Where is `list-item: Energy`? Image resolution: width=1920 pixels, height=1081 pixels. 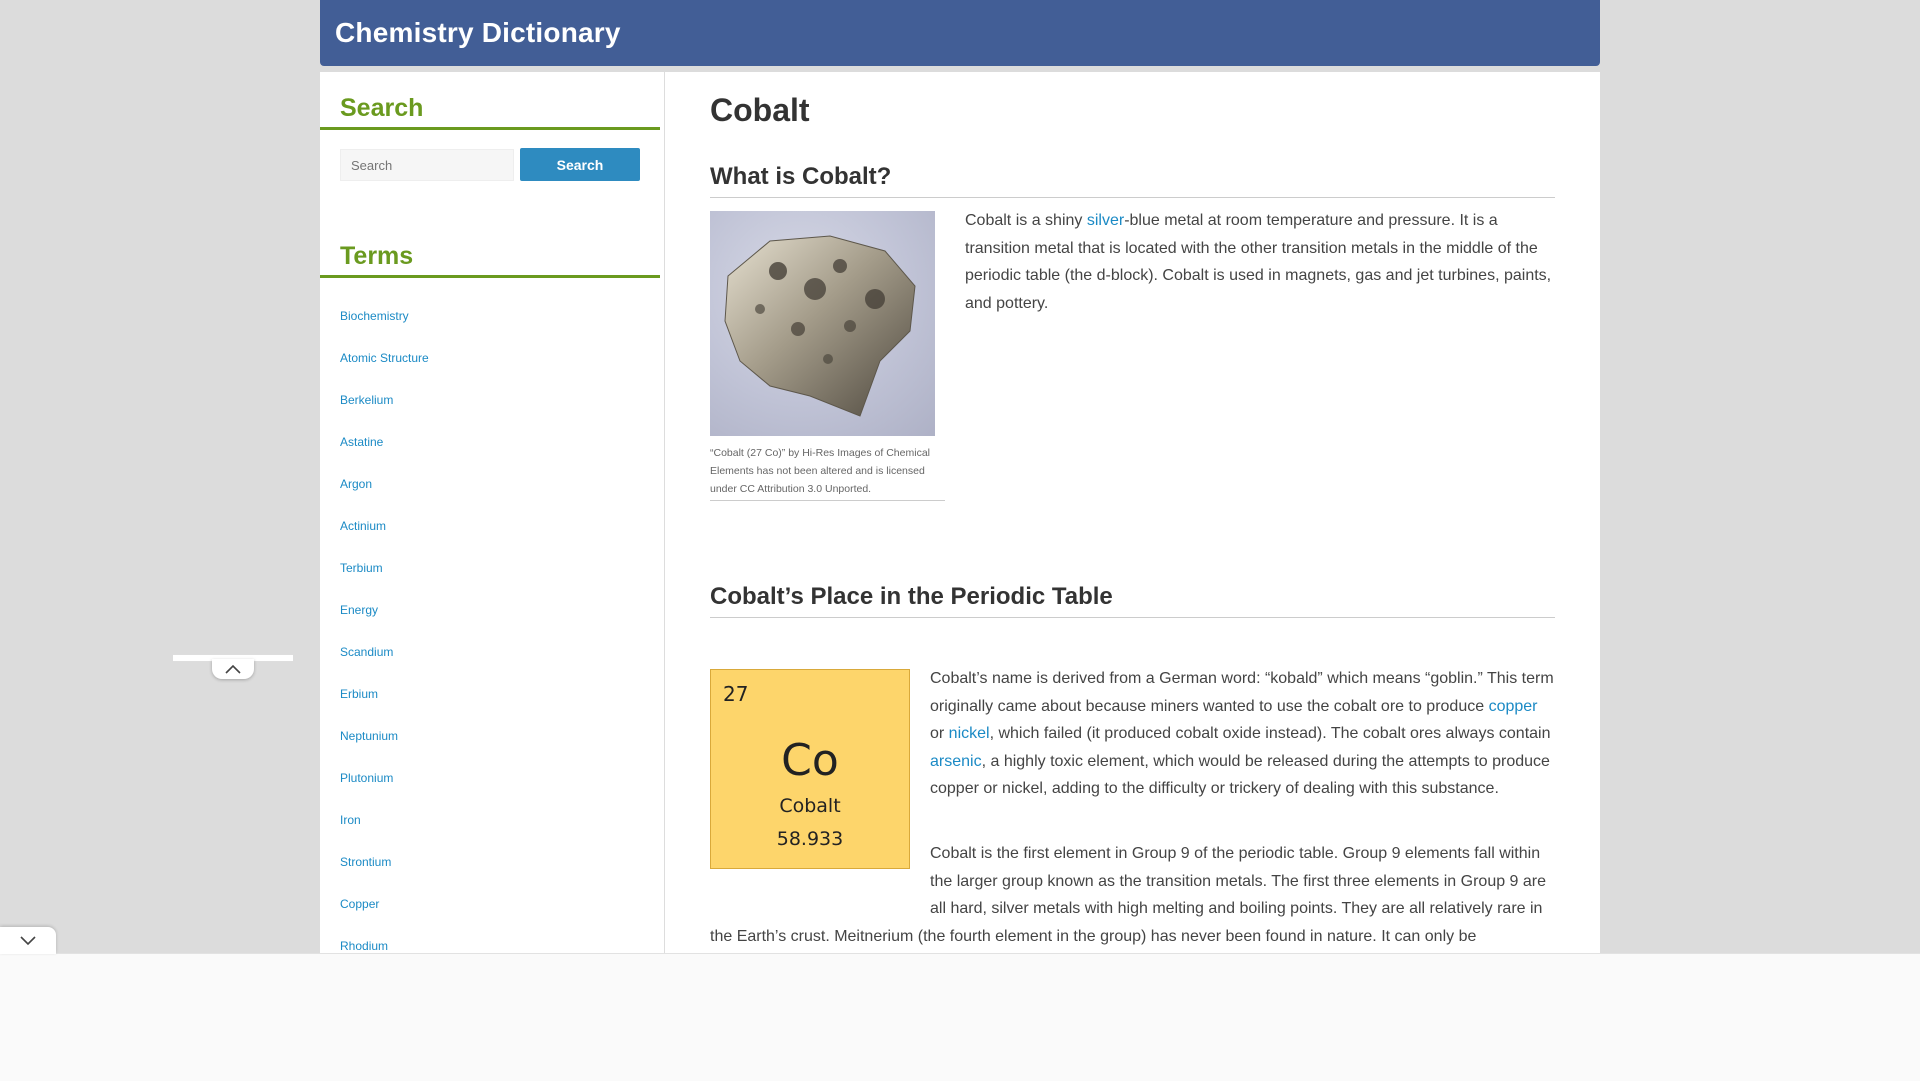
list-item: Energy is located at coordinates (384, 622).